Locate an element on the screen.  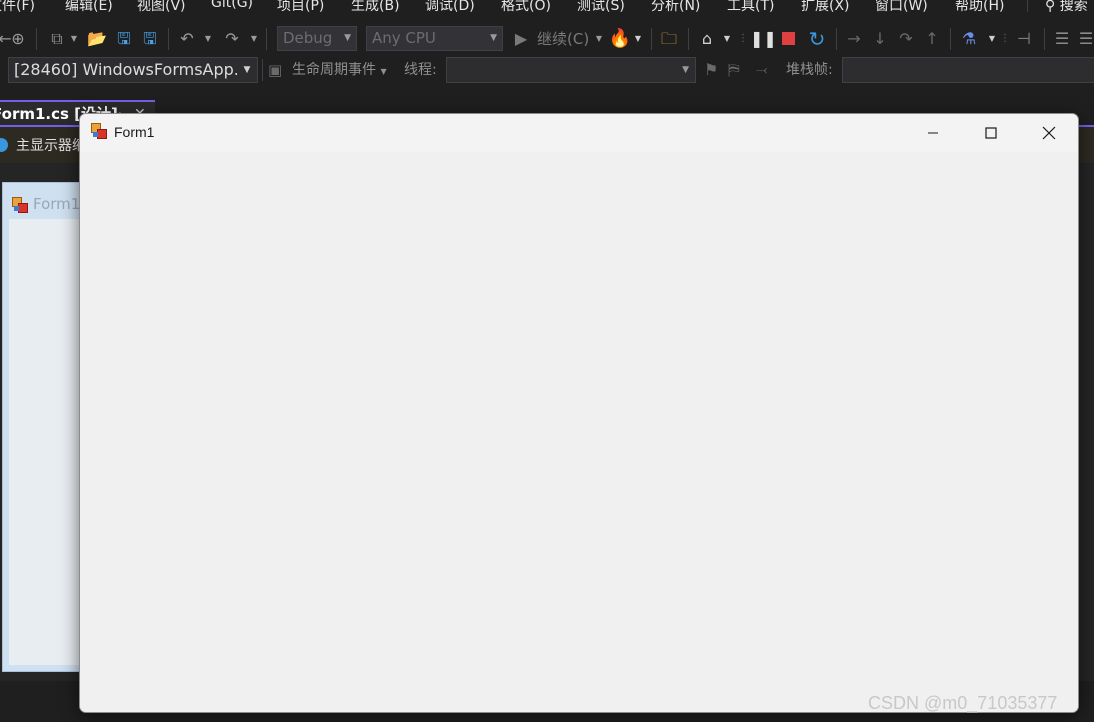
stack-frame-select is located at coordinates (968, 70).